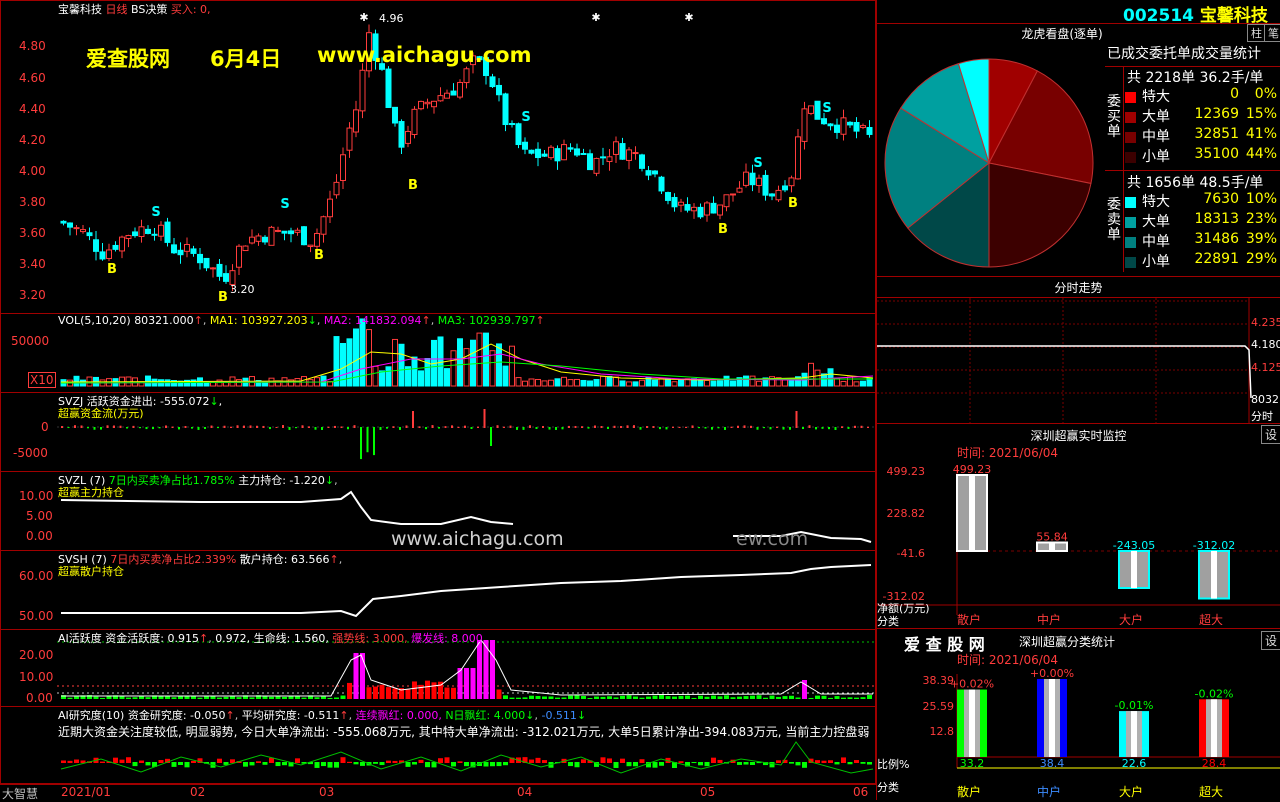 This screenshot has height=802, width=1280. Describe the element at coordinates (1052, 546) in the screenshot. I see `monitor-bar-highlight` at that location.